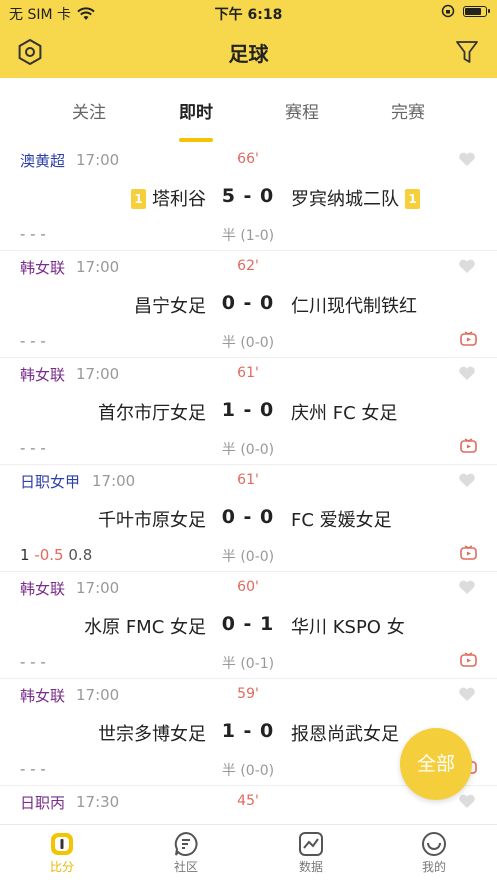 The width and height of the screenshot is (497, 884). I want to click on away-team: 仁川现代制铁红, so click(354, 305).